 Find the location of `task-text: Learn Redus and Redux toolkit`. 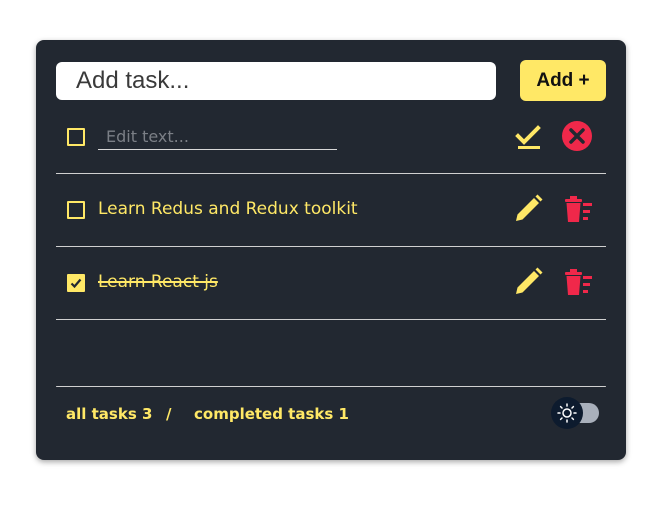

task-text: Learn Redus and Redux toolkit is located at coordinates (228, 209).